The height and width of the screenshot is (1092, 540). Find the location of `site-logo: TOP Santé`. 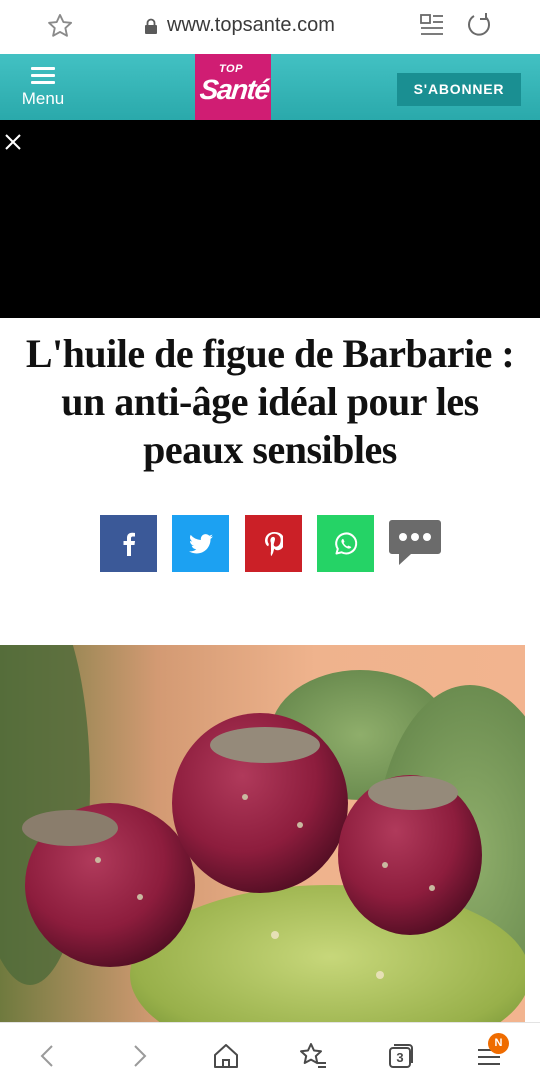

site-logo: TOP Santé is located at coordinates (233, 87).